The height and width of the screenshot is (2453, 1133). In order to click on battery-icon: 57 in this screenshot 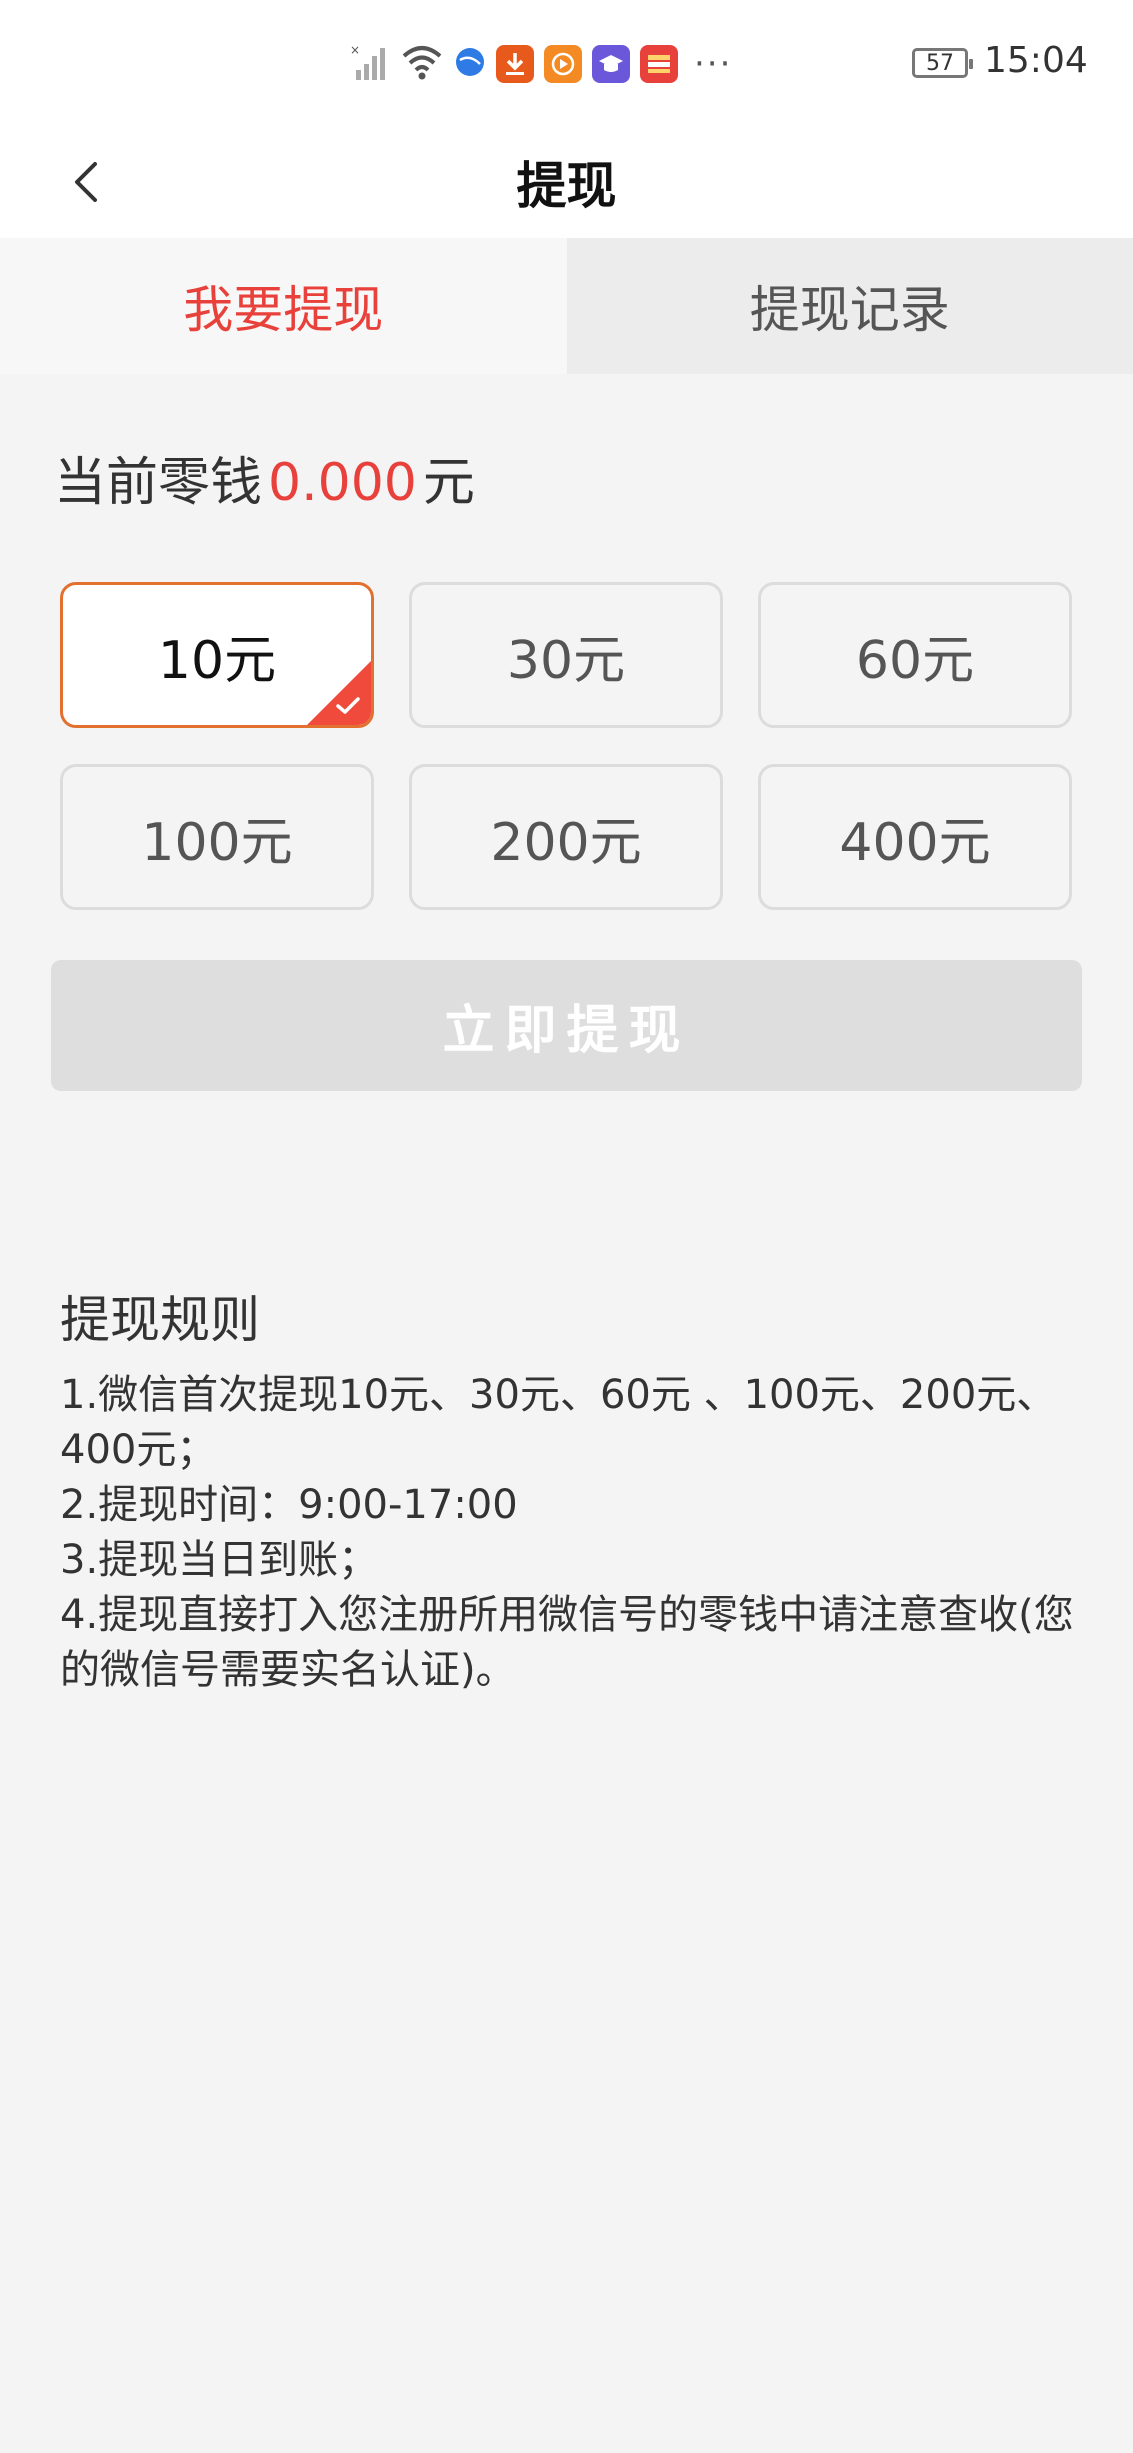, I will do `click(942, 63)`.